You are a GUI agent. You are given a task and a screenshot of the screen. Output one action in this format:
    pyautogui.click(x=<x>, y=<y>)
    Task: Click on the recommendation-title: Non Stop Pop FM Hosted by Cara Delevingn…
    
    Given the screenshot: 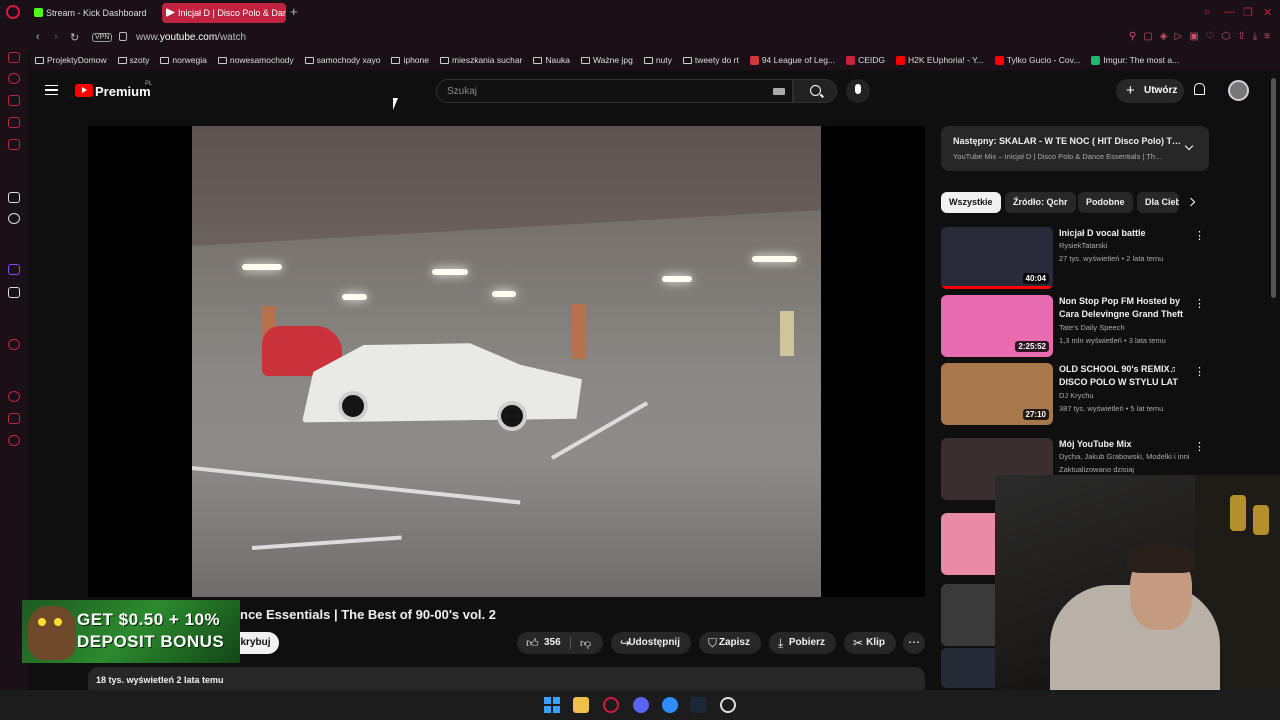 What is the action you would take?
    pyautogui.click(x=1126, y=308)
    